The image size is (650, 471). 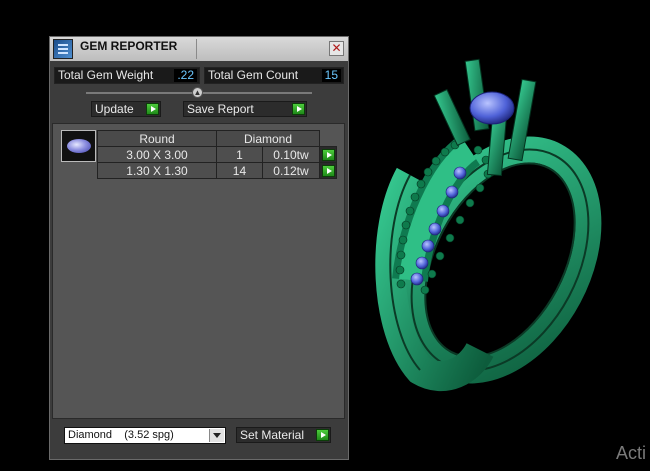 I want to click on activate-windows-watermark: Acti, so click(x=631, y=453).